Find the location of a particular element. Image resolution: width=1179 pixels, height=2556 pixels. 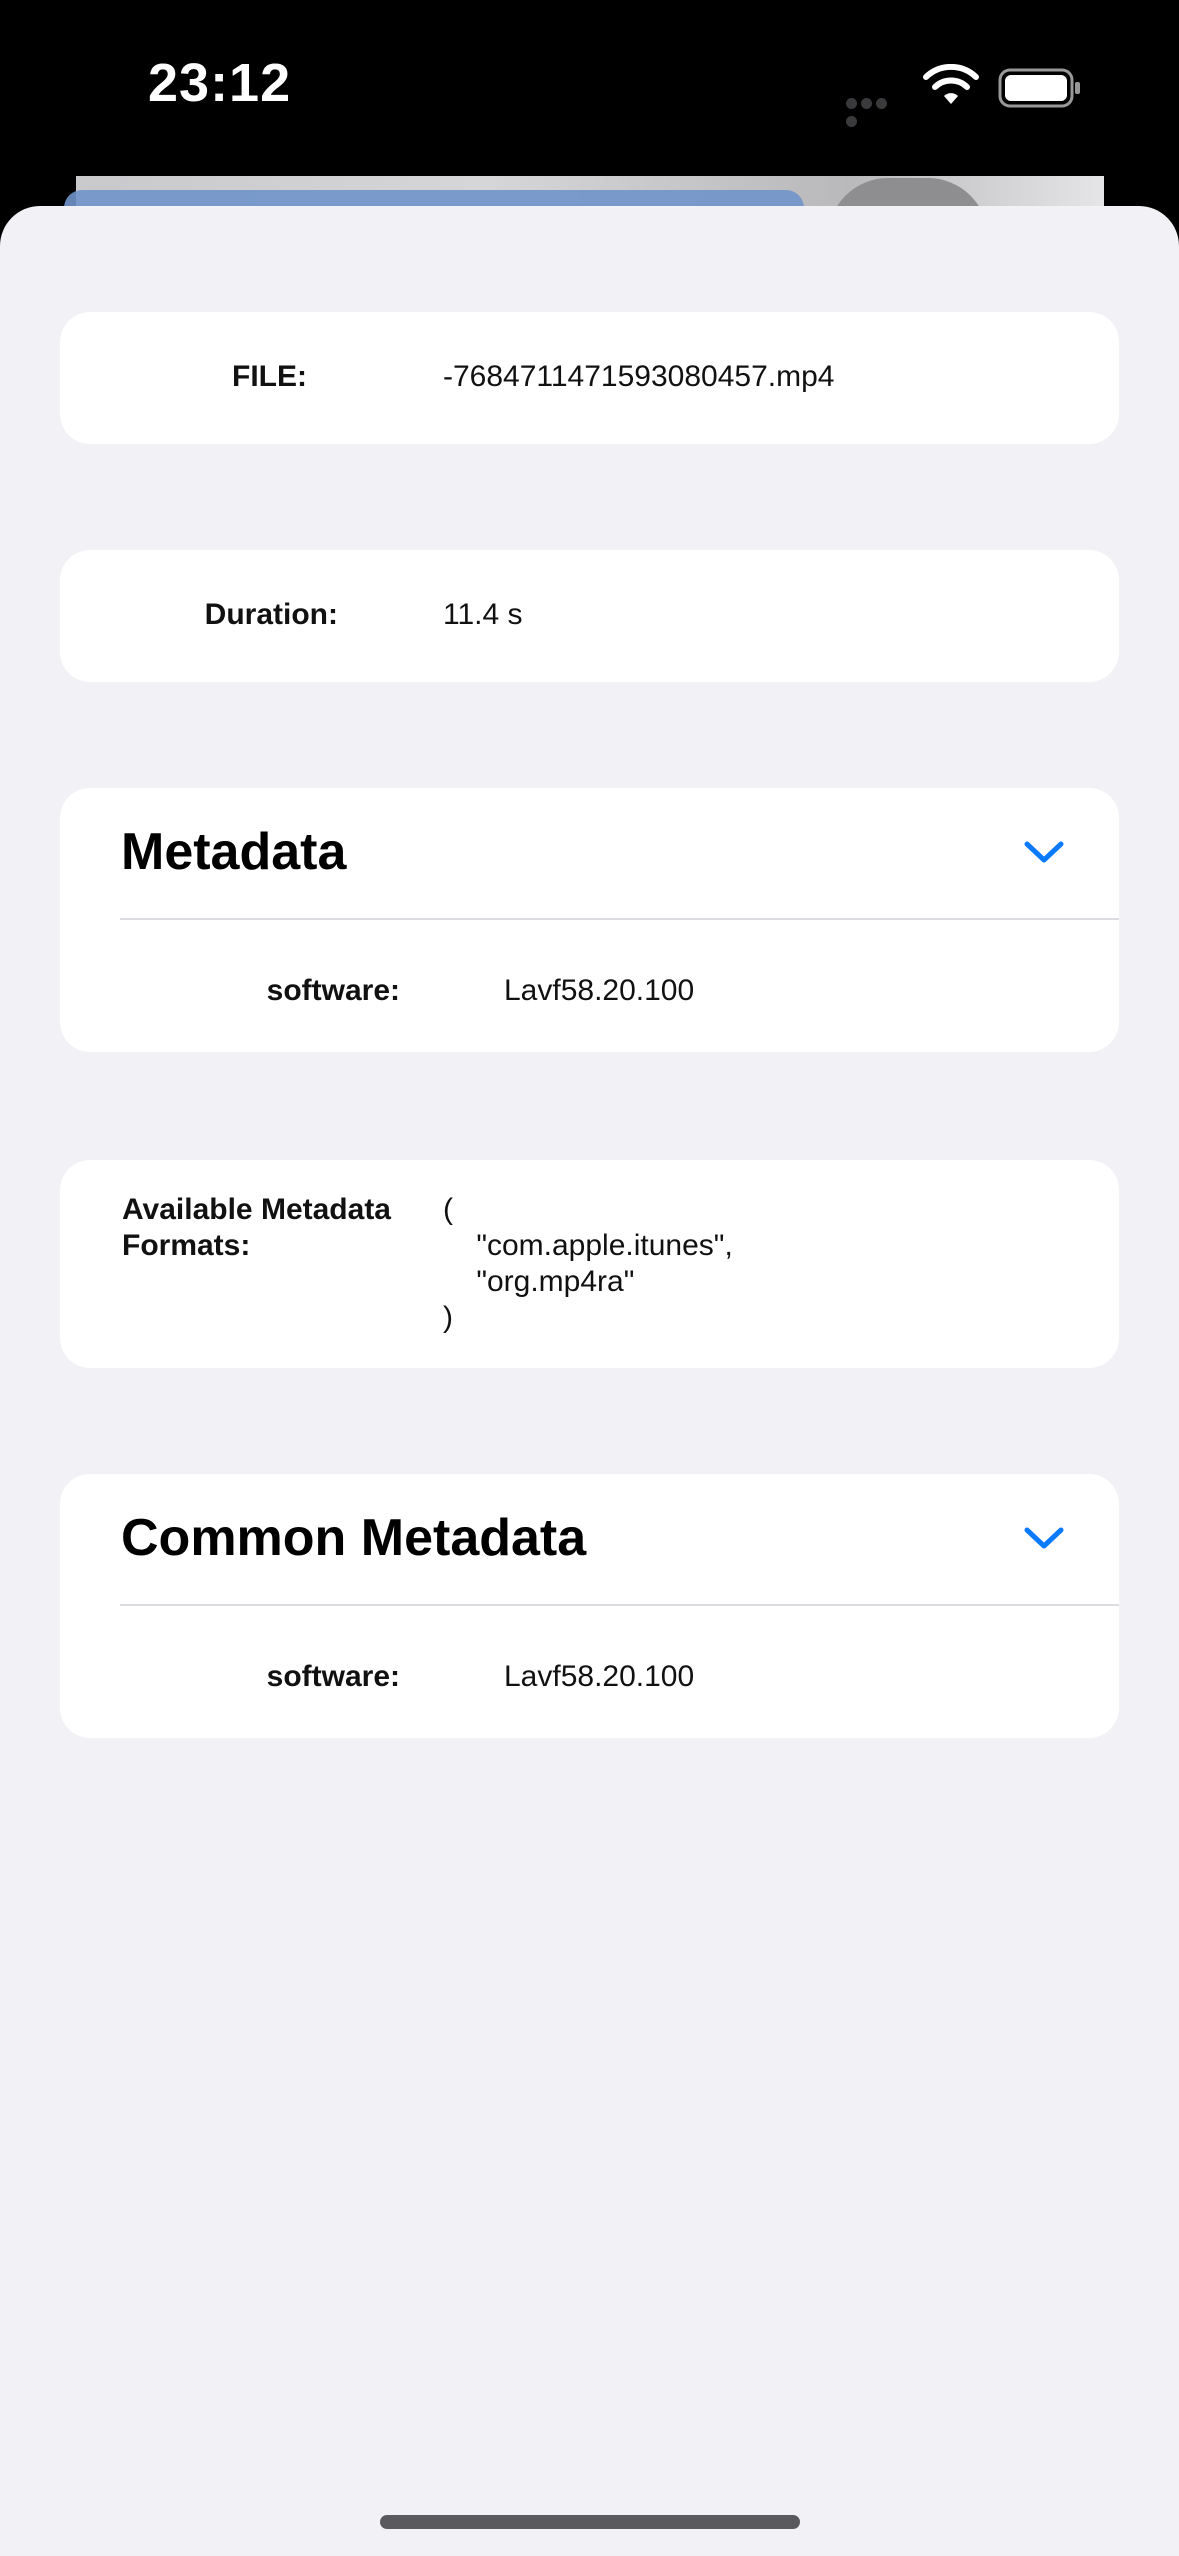

cellular-signal-icon is located at coordinates (875, 111).